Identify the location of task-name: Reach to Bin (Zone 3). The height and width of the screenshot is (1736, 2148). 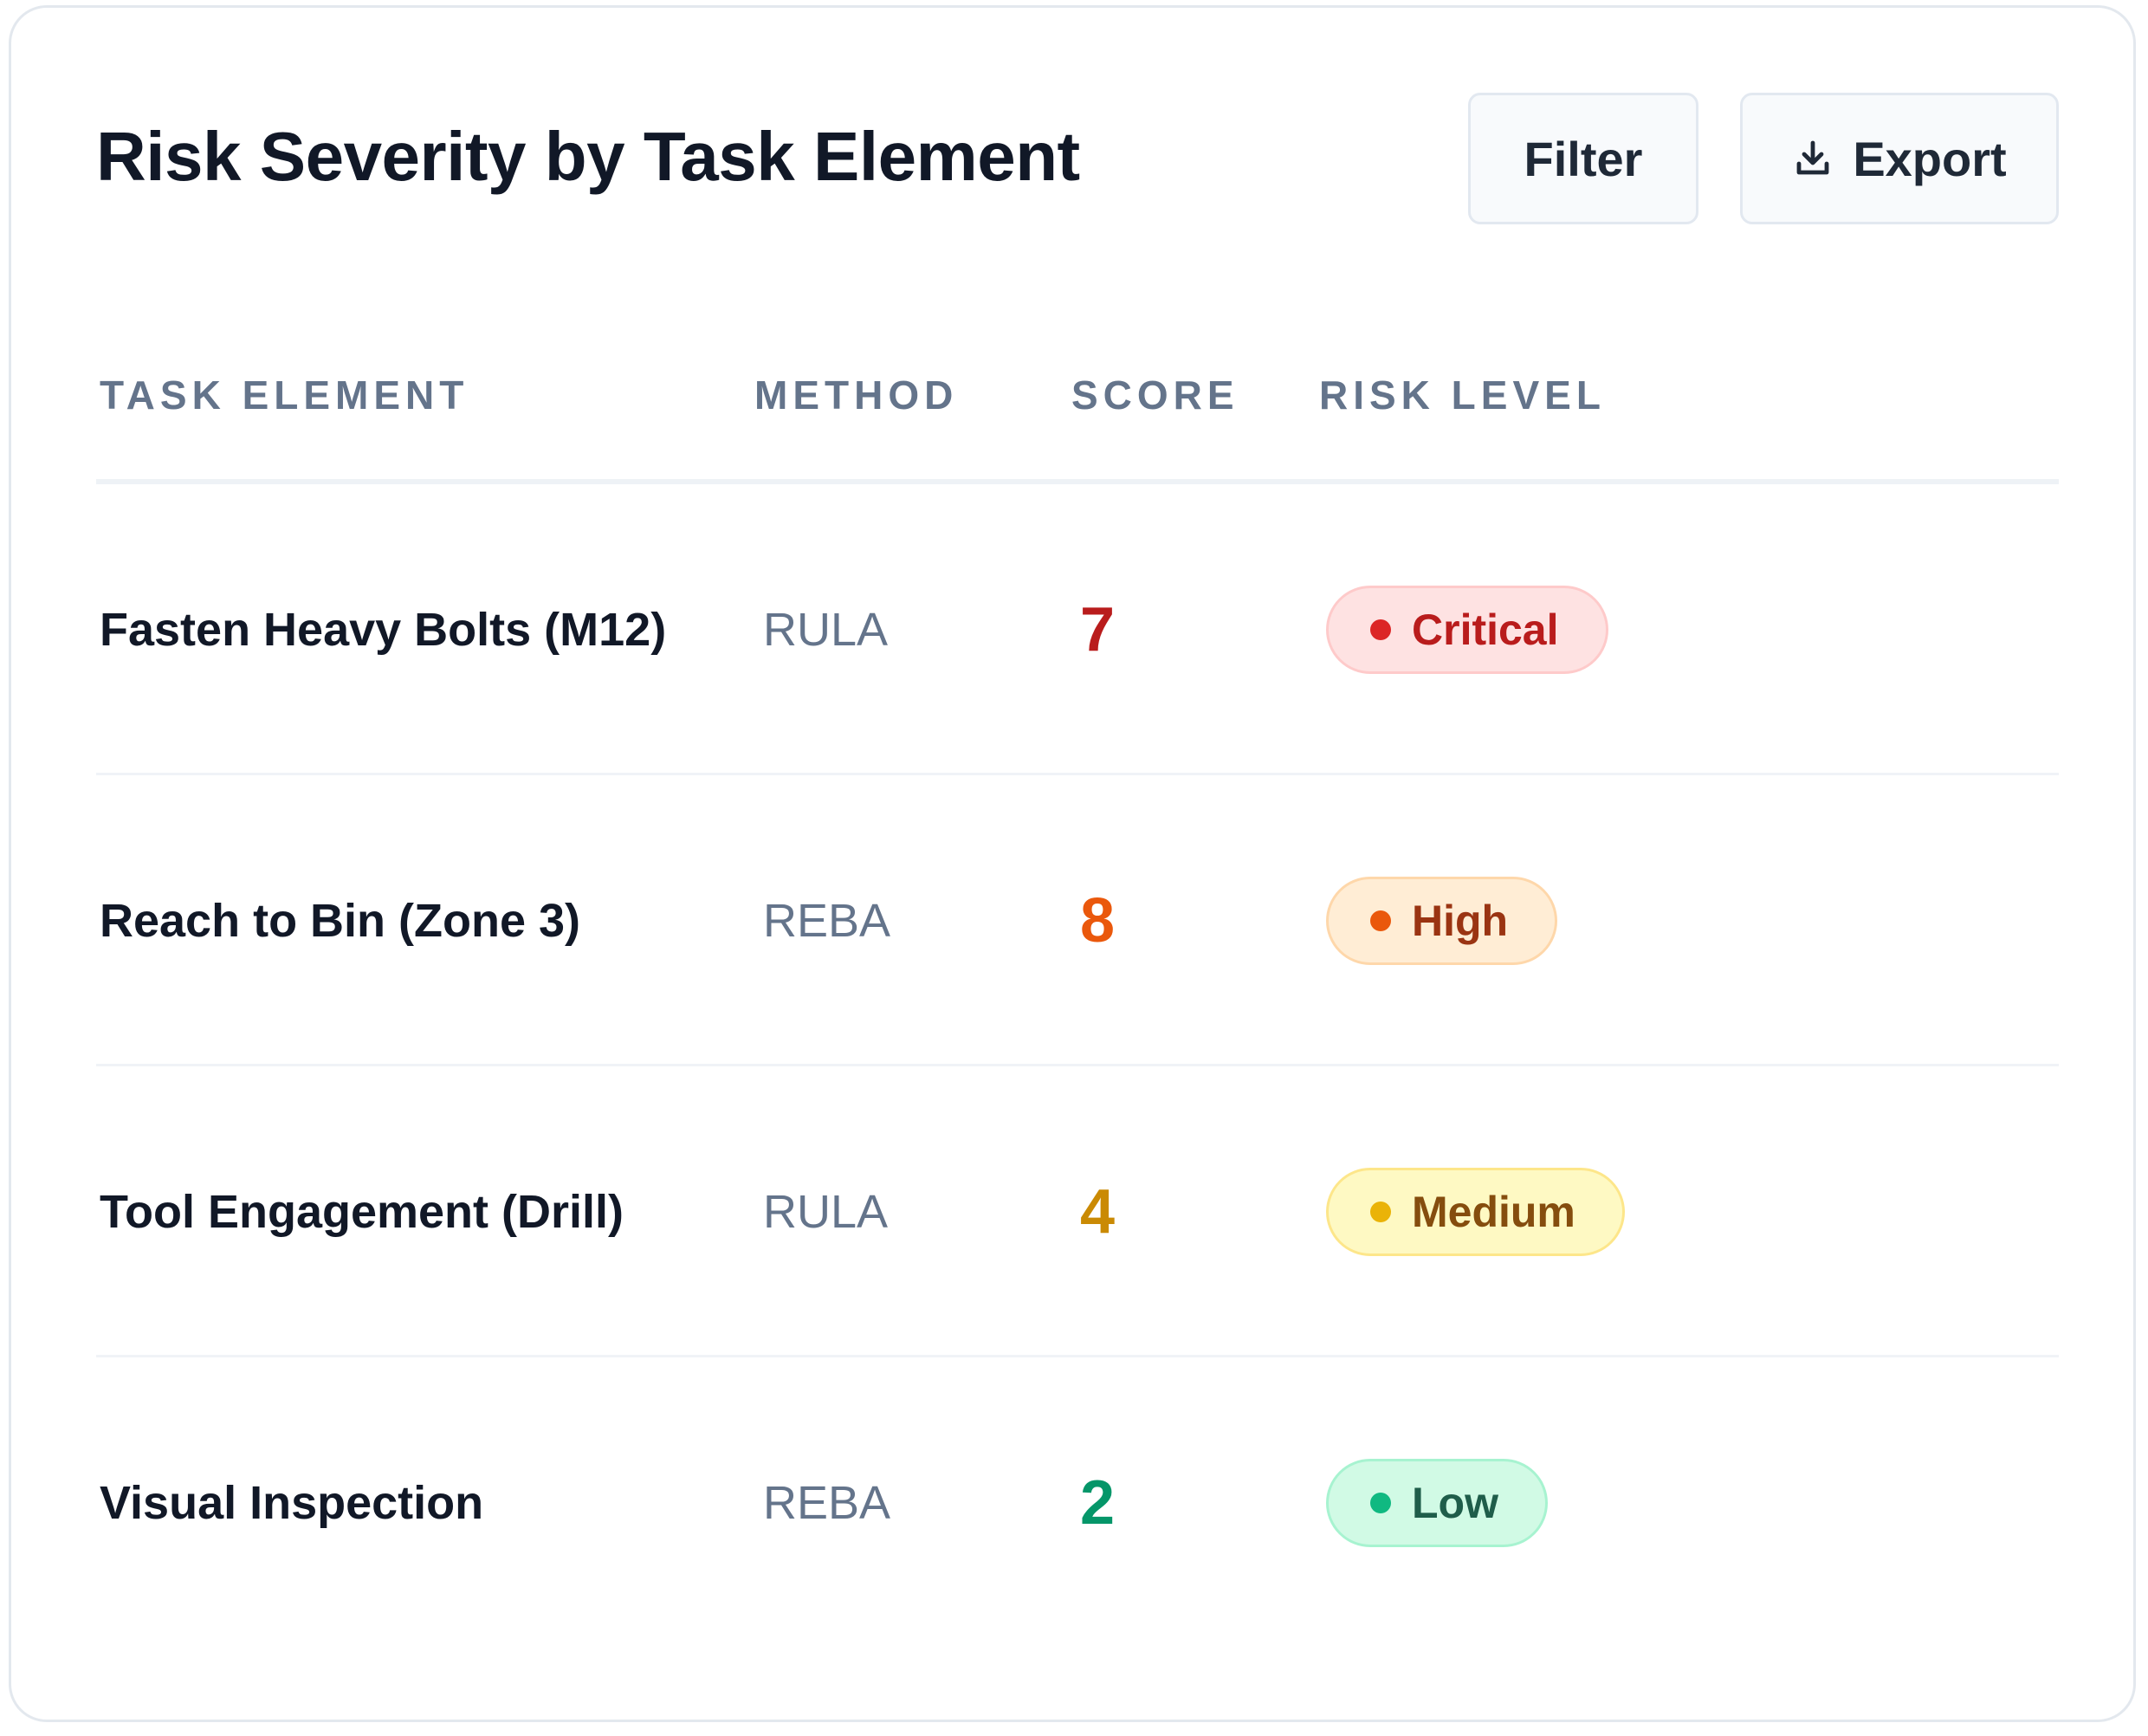
(340, 921).